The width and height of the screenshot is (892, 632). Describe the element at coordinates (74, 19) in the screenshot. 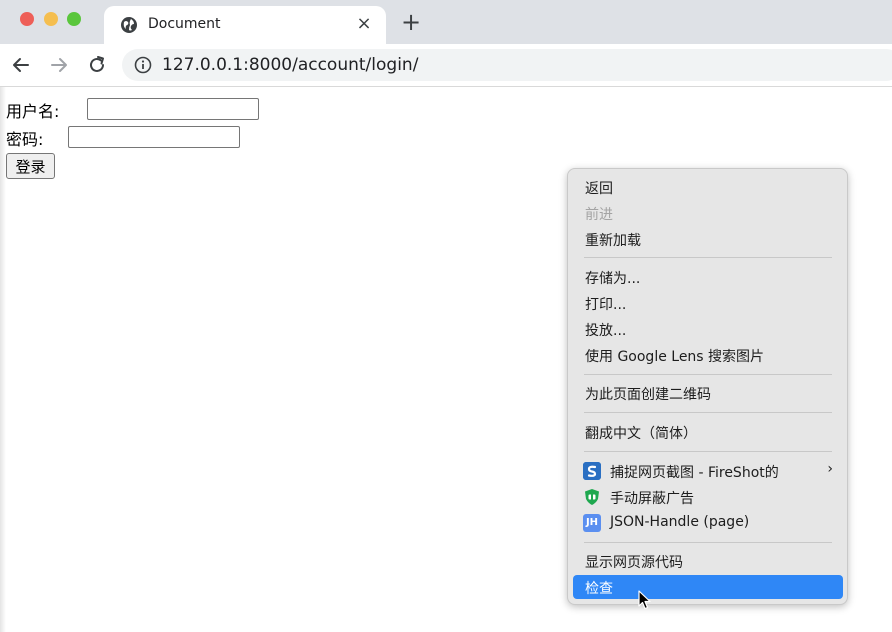

I see `window-zoom-button` at that location.